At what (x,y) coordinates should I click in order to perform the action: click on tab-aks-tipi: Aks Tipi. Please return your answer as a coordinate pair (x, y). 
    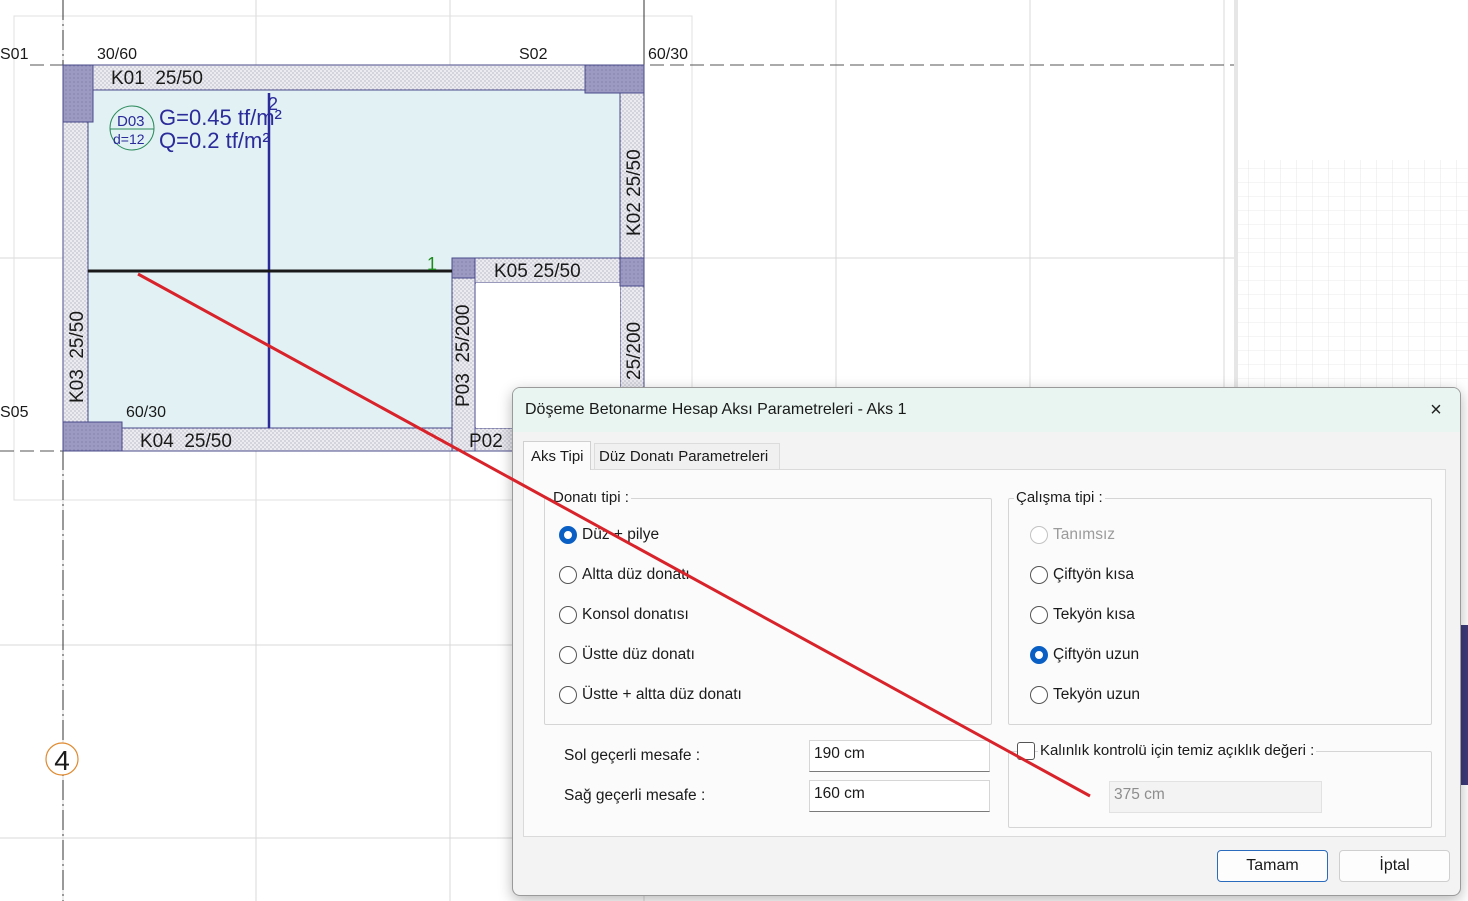
    Looking at the image, I should click on (557, 455).